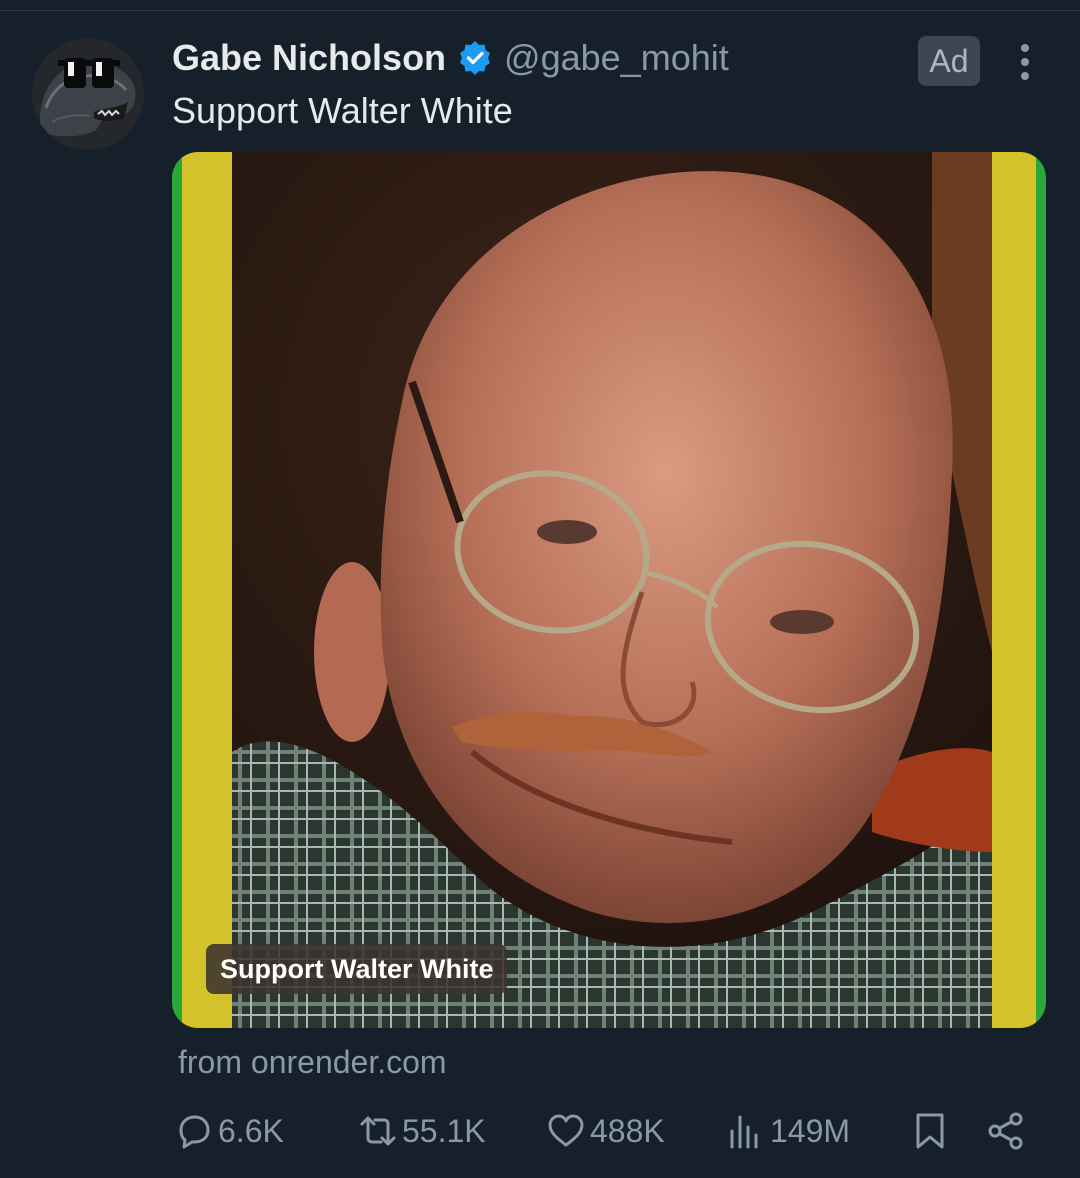  I want to click on like-button: 488K, so click(605, 1131).